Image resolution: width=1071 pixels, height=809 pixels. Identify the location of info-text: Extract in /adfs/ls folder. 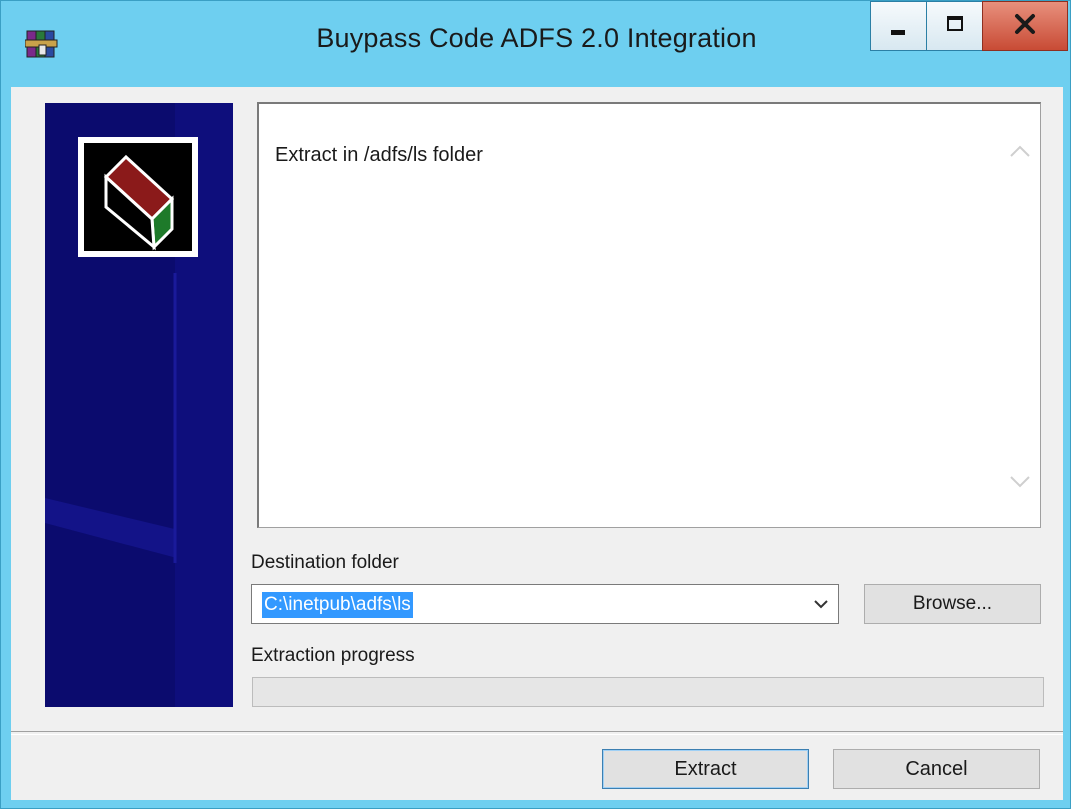
(379, 155).